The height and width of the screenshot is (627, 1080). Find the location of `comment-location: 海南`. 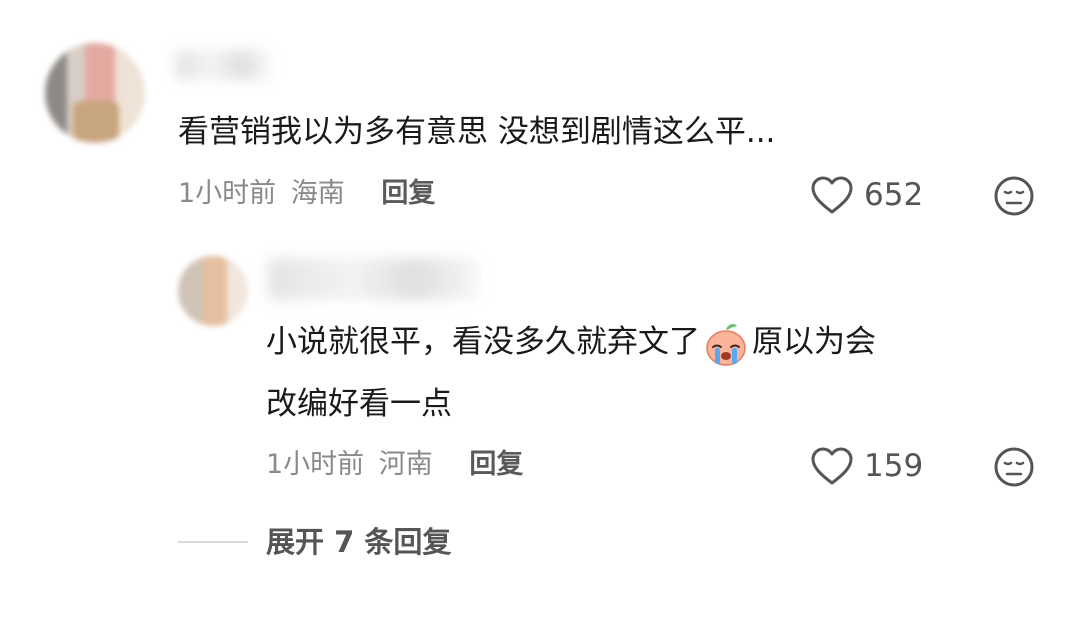

comment-location: 海南 is located at coordinates (317, 193).